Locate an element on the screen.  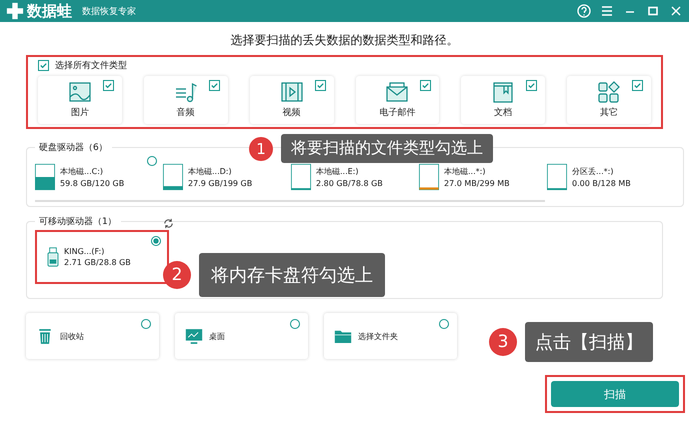
location-label: 回收站 is located at coordinates (72, 336).